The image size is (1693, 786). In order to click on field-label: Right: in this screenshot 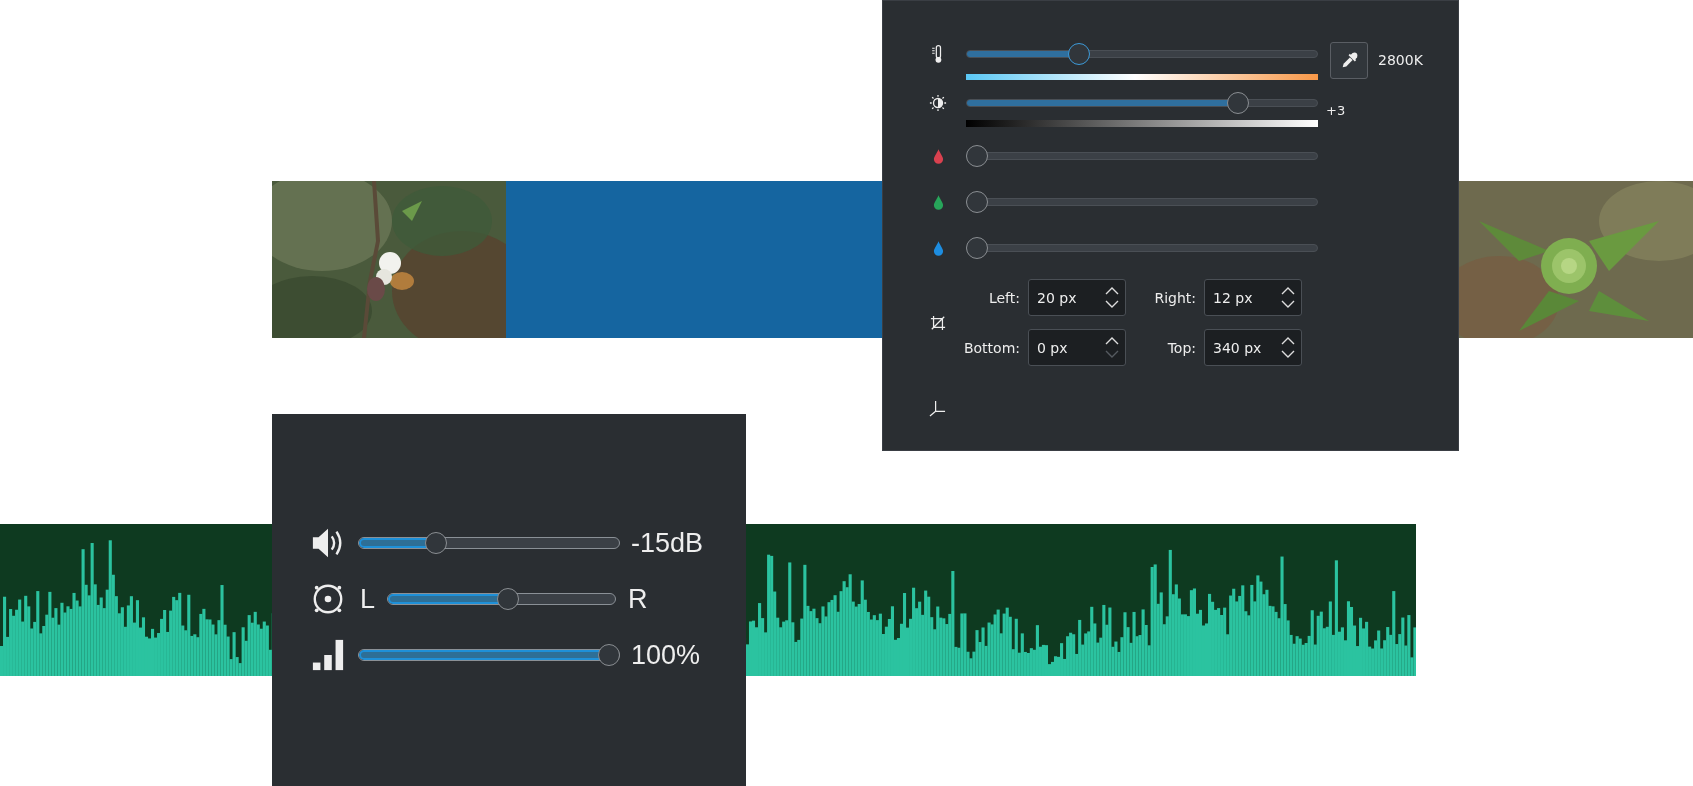, I will do `click(1174, 297)`.